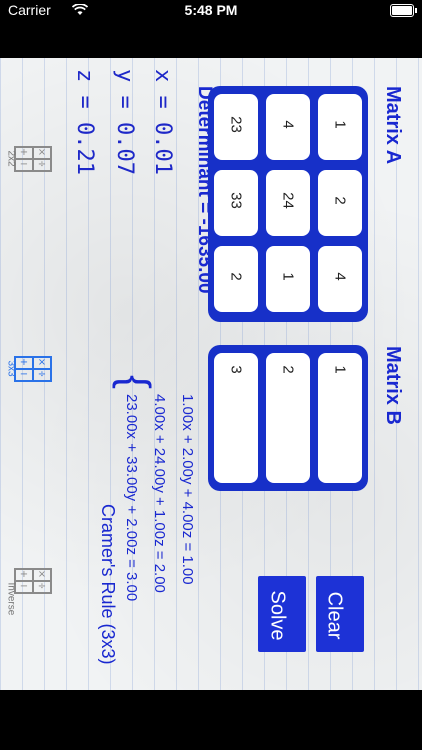  What do you see at coordinates (11, 158) in the screenshot?
I see `tab-label: 2x2` at bounding box center [11, 158].